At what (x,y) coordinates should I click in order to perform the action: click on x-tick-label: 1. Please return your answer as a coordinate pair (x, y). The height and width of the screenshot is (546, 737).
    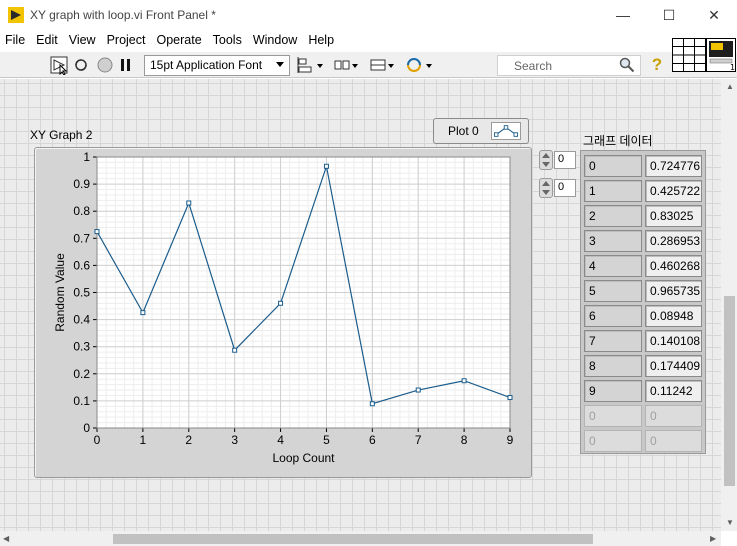
    Looking at the image, I should click on (143, 440).